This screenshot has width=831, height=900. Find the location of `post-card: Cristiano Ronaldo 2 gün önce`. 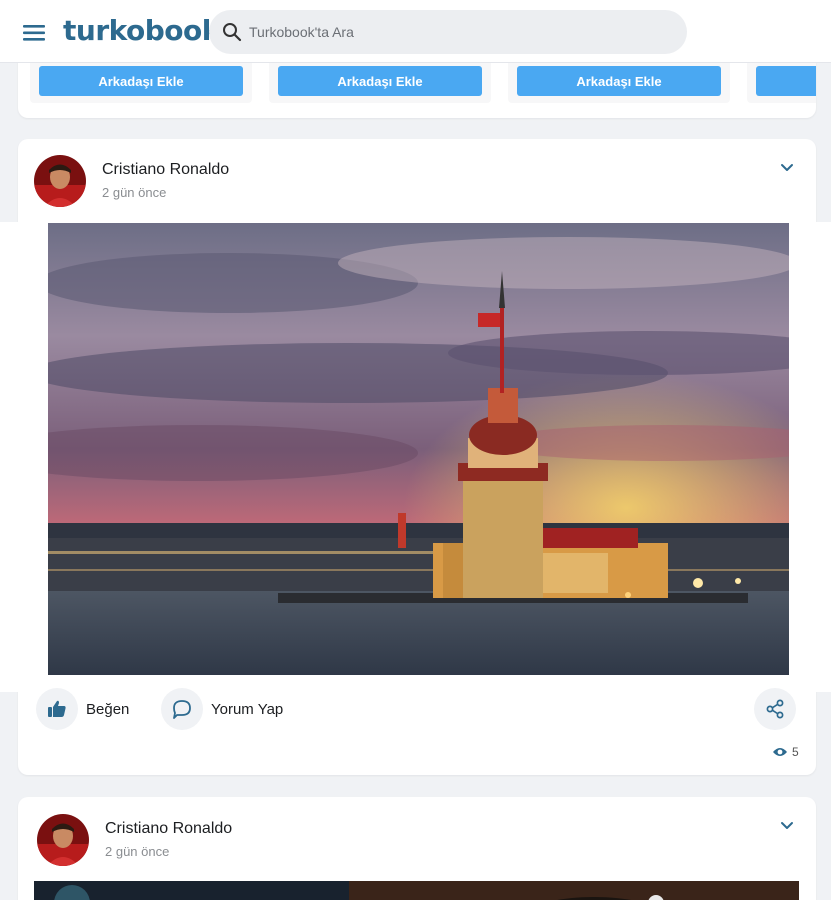

post-card: Cristiano Ronaldo 2 gün önce is located at coordinates (417, 848).